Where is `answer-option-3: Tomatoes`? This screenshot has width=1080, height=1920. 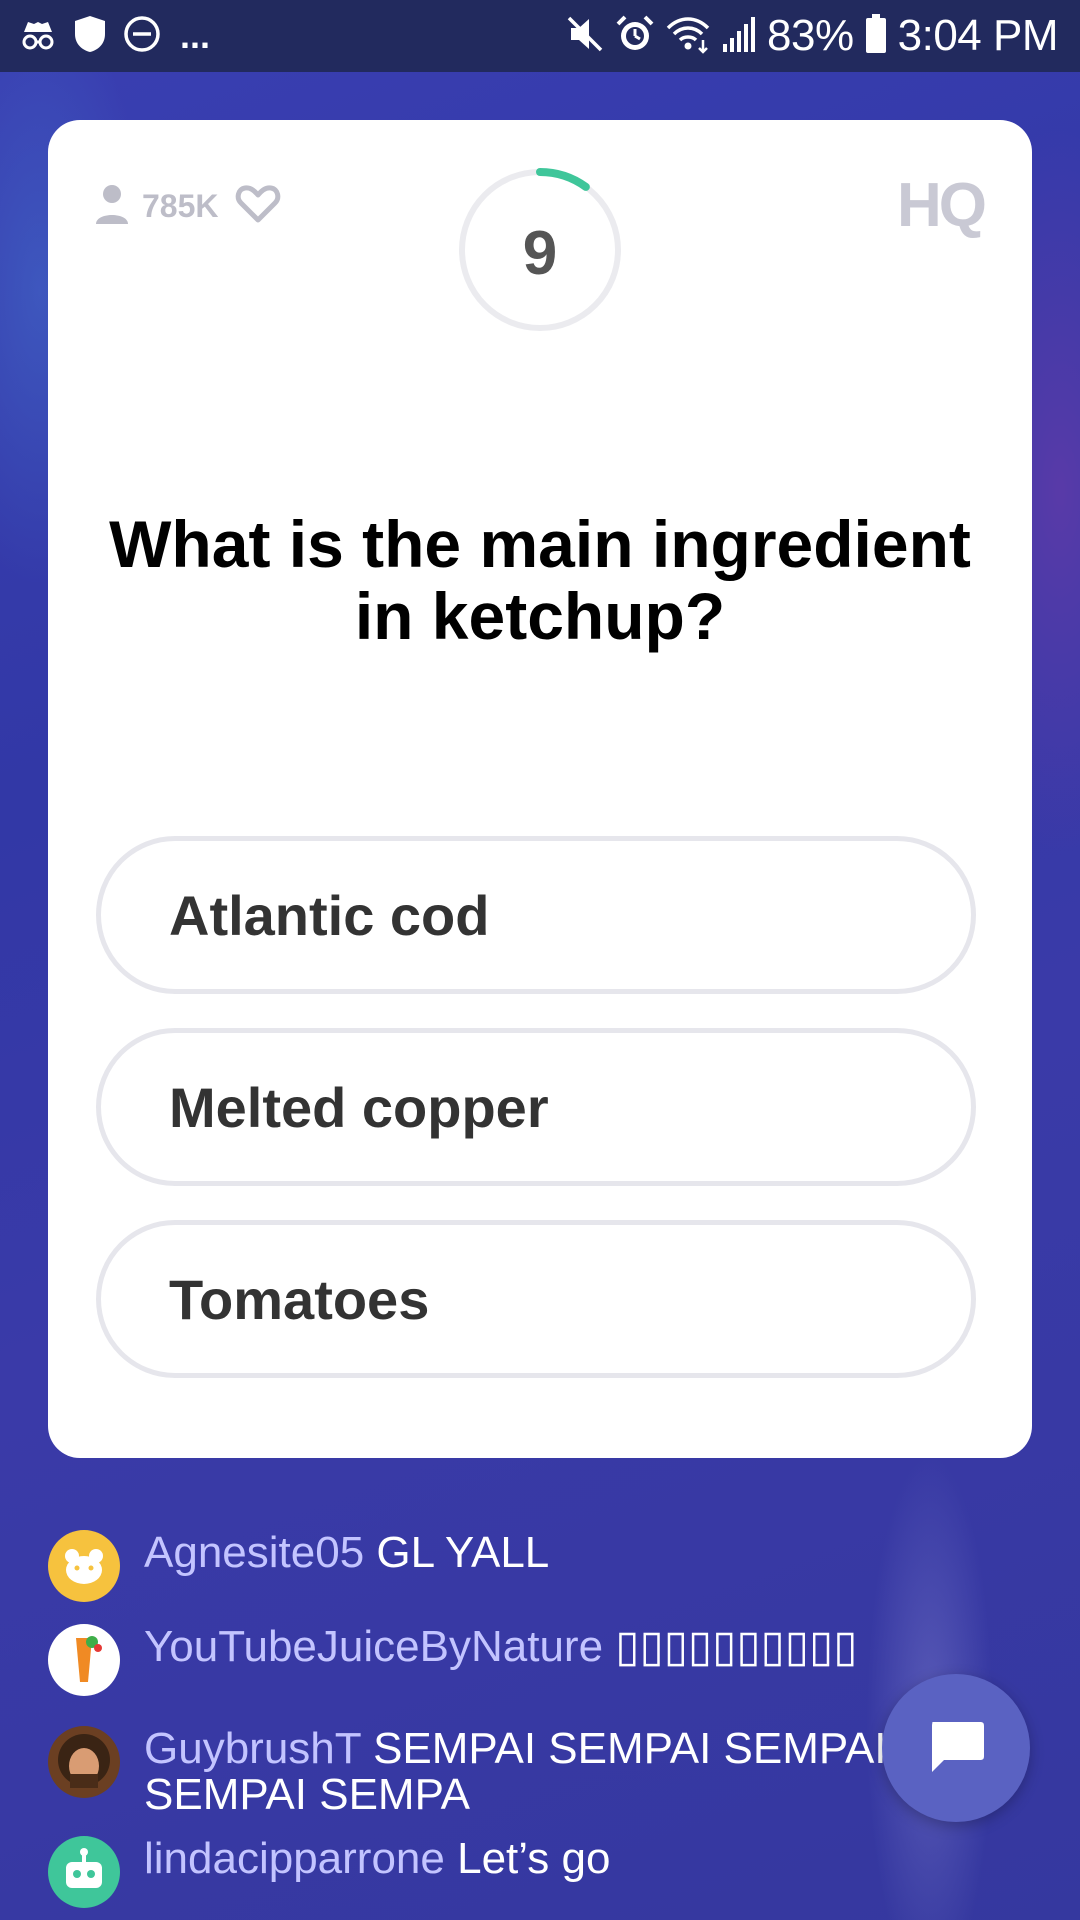
answer-option-3: Tomatoes is located at coordinates (536, 1299).